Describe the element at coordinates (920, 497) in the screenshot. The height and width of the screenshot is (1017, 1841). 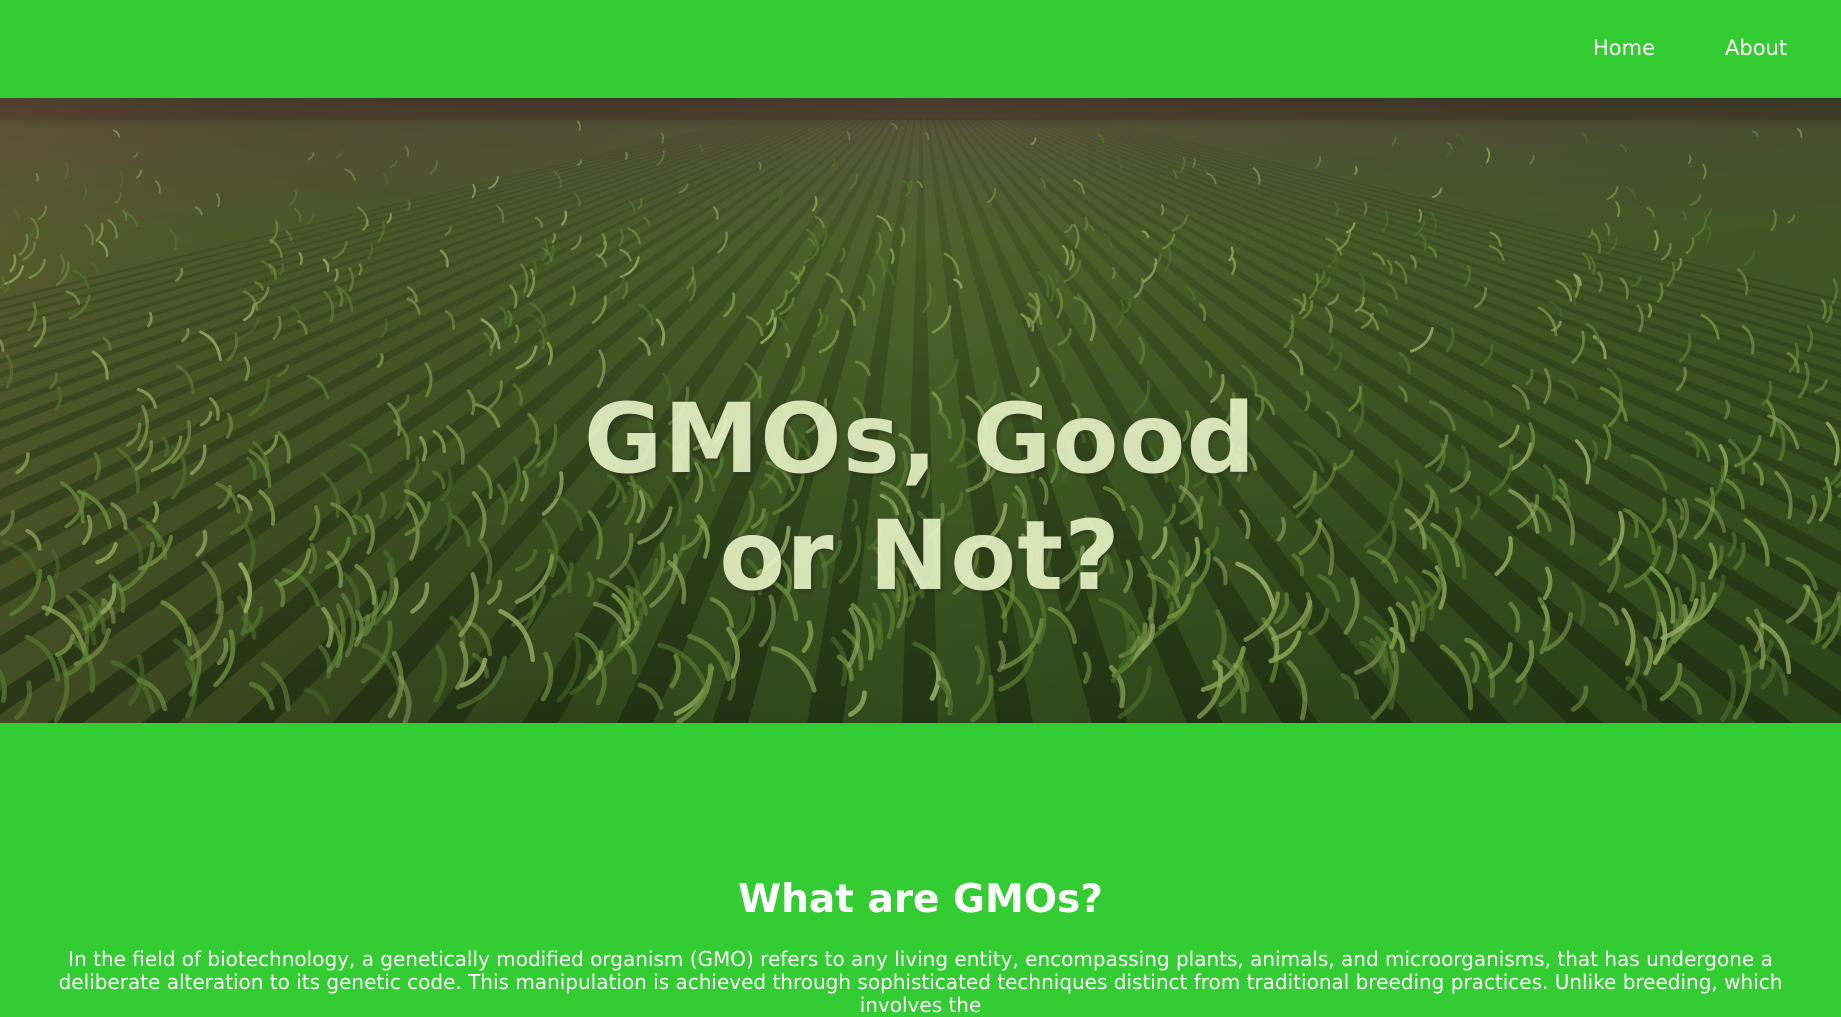
I see `hero-title: GMOs, Good or Not?` at that location.